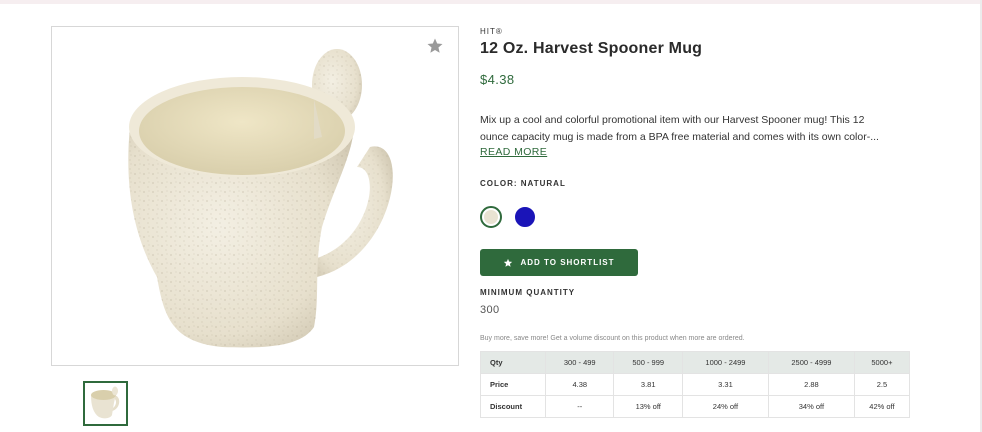 The image size is (982, 432). Describe the element at coordinates (567, 262) in the screenshot. I see `button-label: ADD TO SHORTLIST` at that location.